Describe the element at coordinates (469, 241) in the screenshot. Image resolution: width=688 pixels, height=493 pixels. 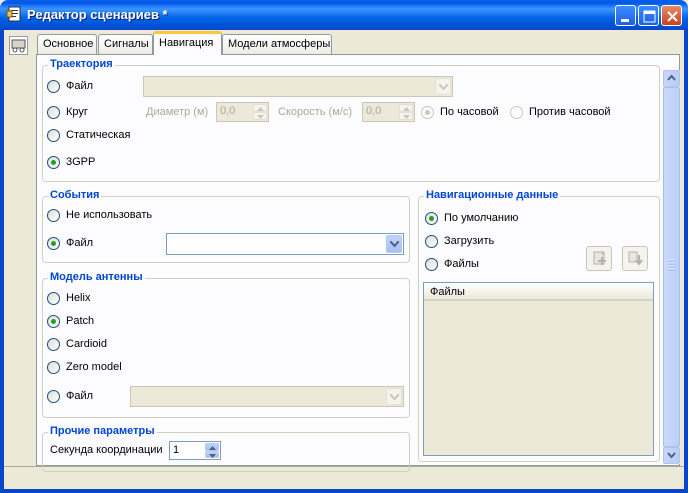
I see `navdata-load-label: Загрузить` at that location.